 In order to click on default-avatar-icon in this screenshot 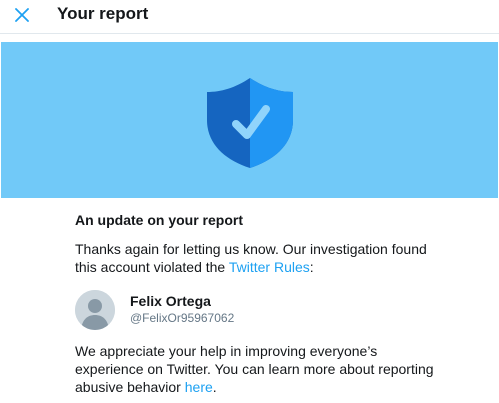, I will do `click(95, 310)`.